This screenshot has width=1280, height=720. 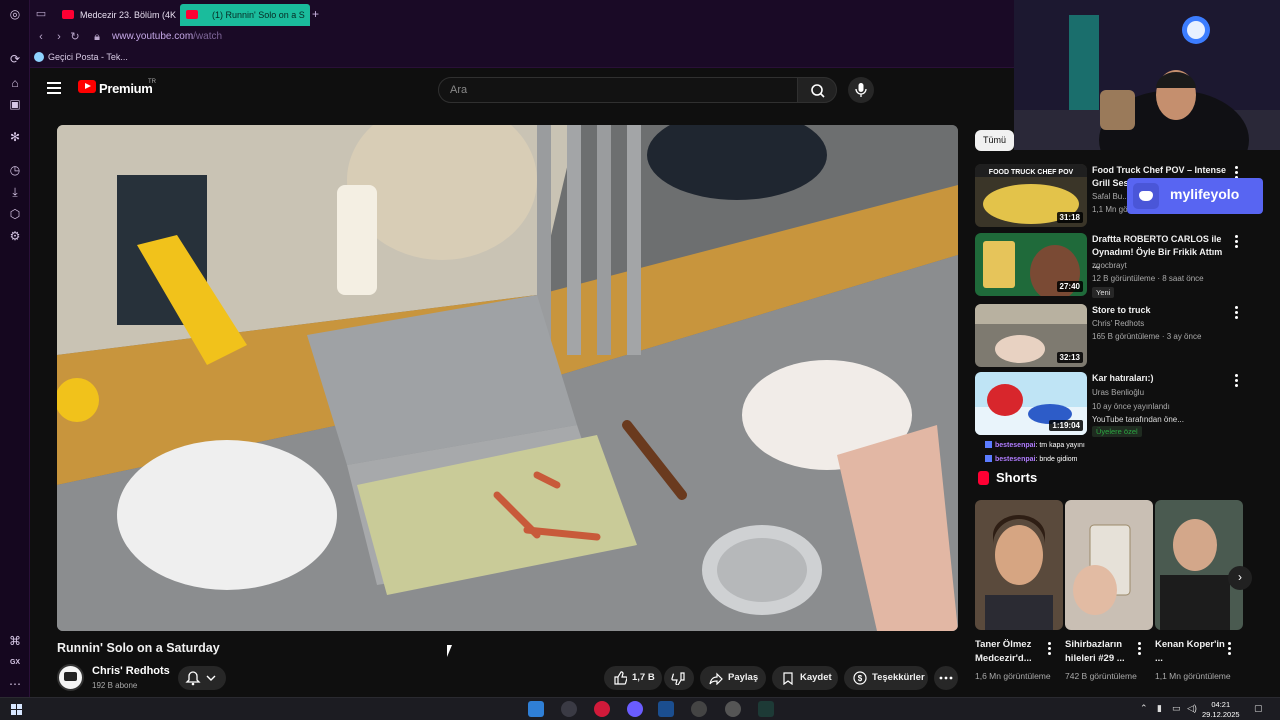 What do you see at coordinates (898, 677) in the screenshot?
I see `thanks-label: Teşekkürler` at bounding box center [898, 677].